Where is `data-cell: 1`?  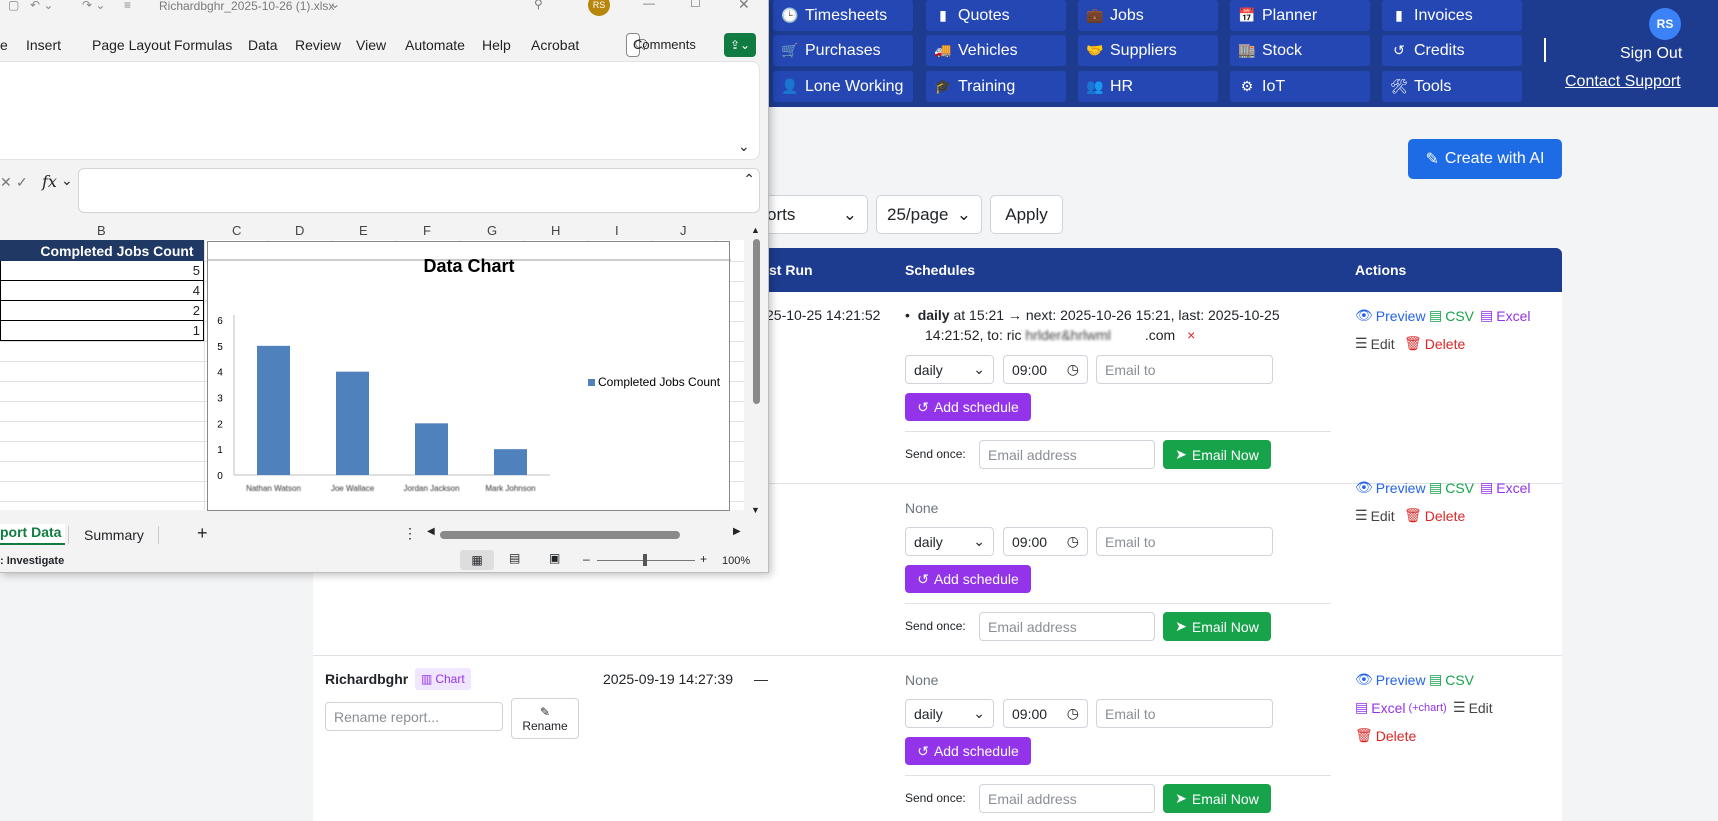 data-cell: 1 is located at coordinates (102, 331).